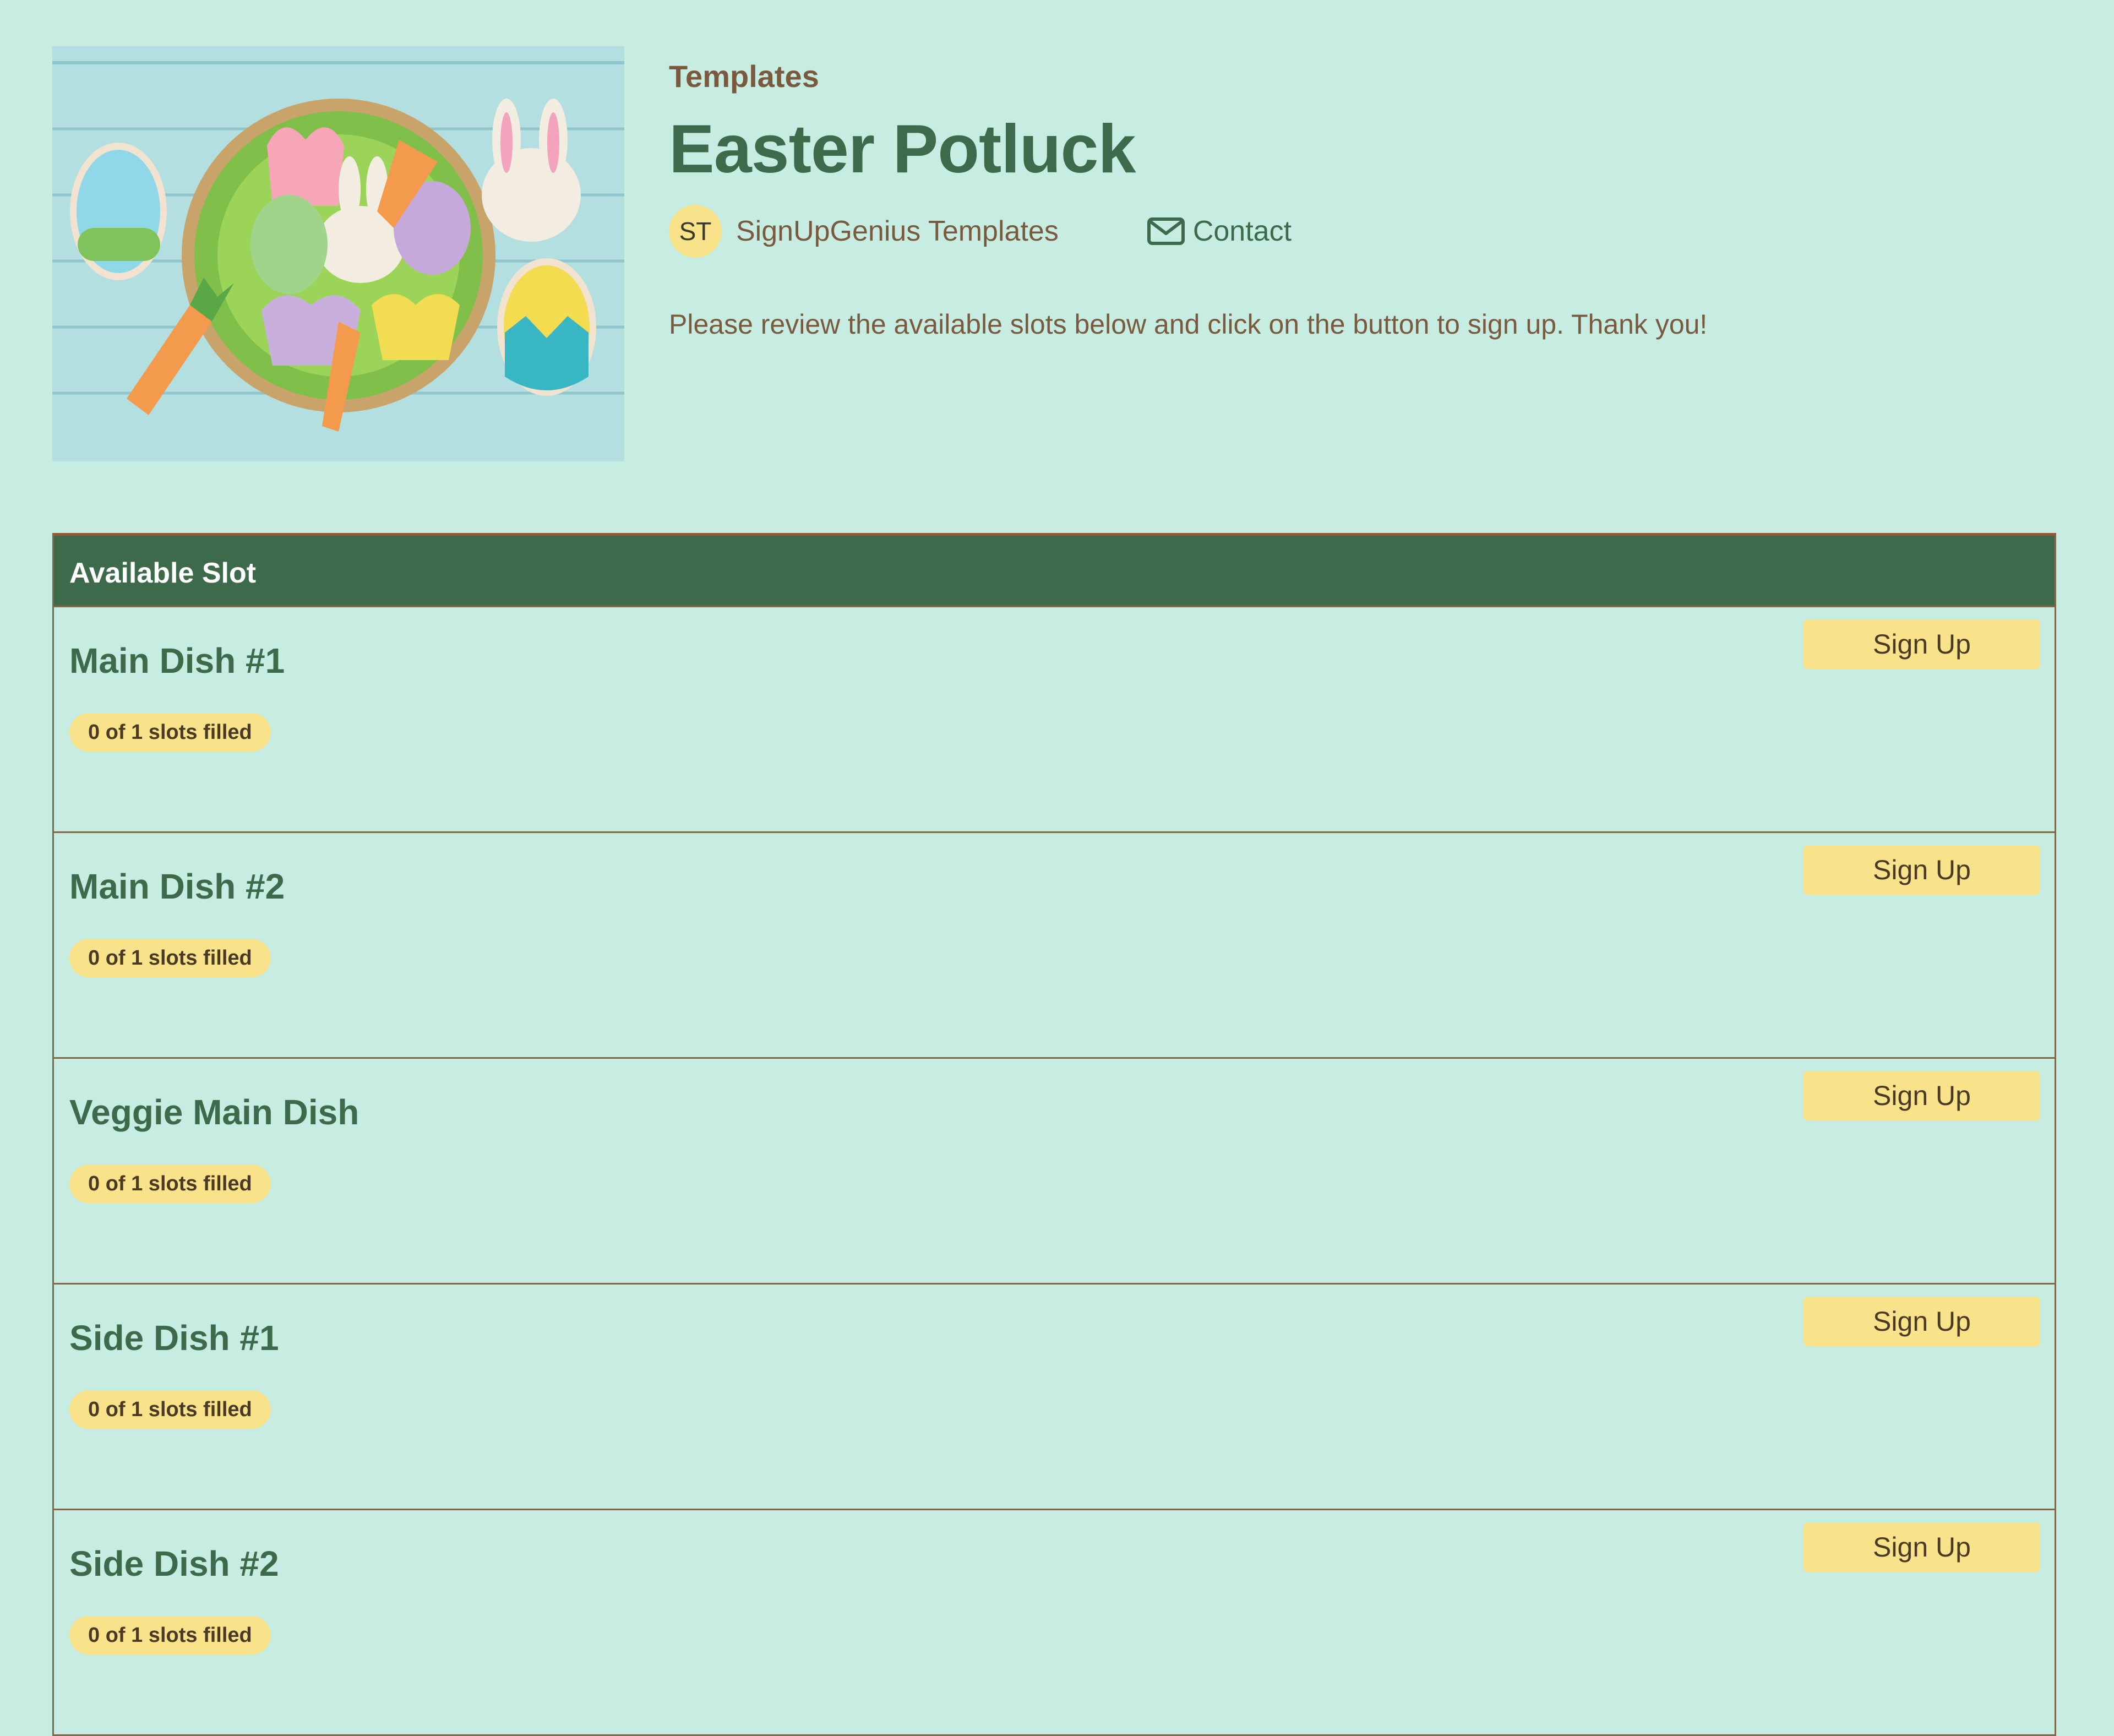 The image size is (2114, 1736). What do you see at coordinates (174, 1563) in the screenshot?
I see `slot-name: Side Dish #2` at bounding box center [174, 1563].